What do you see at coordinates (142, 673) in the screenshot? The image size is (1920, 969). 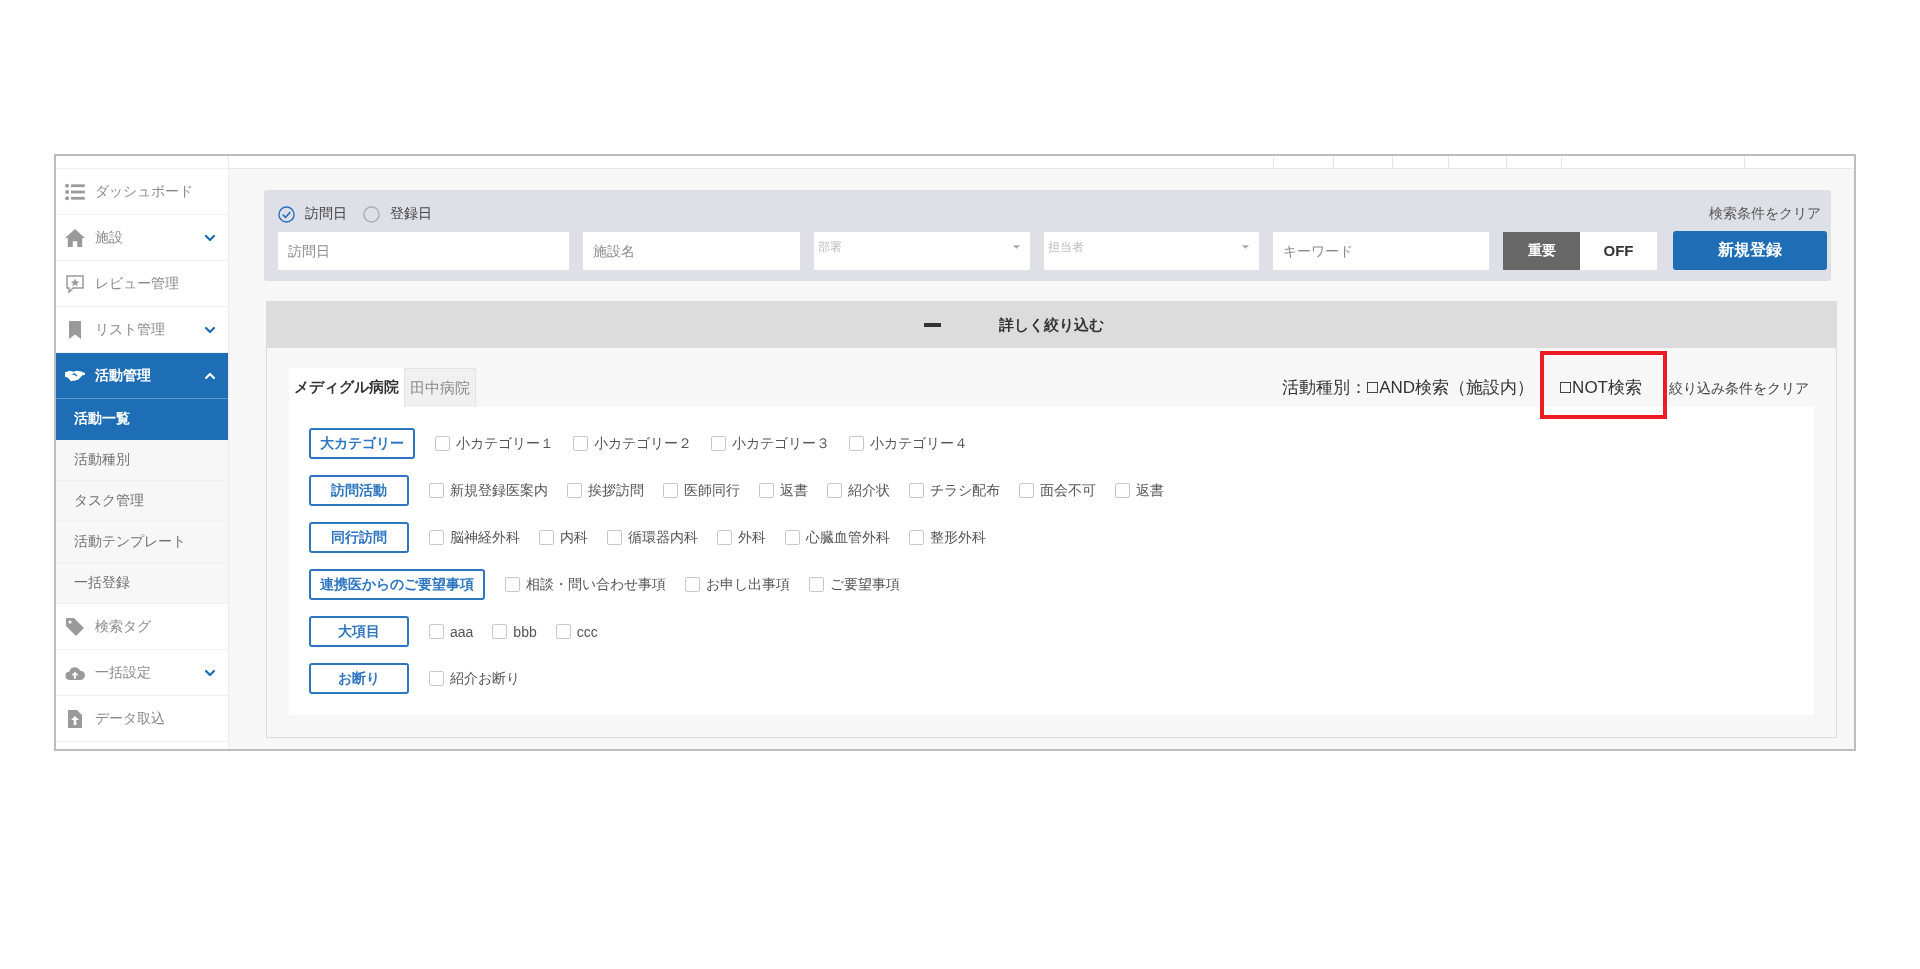 I see `sidebar-item: 一括設定` at bounding box center [142, 673].